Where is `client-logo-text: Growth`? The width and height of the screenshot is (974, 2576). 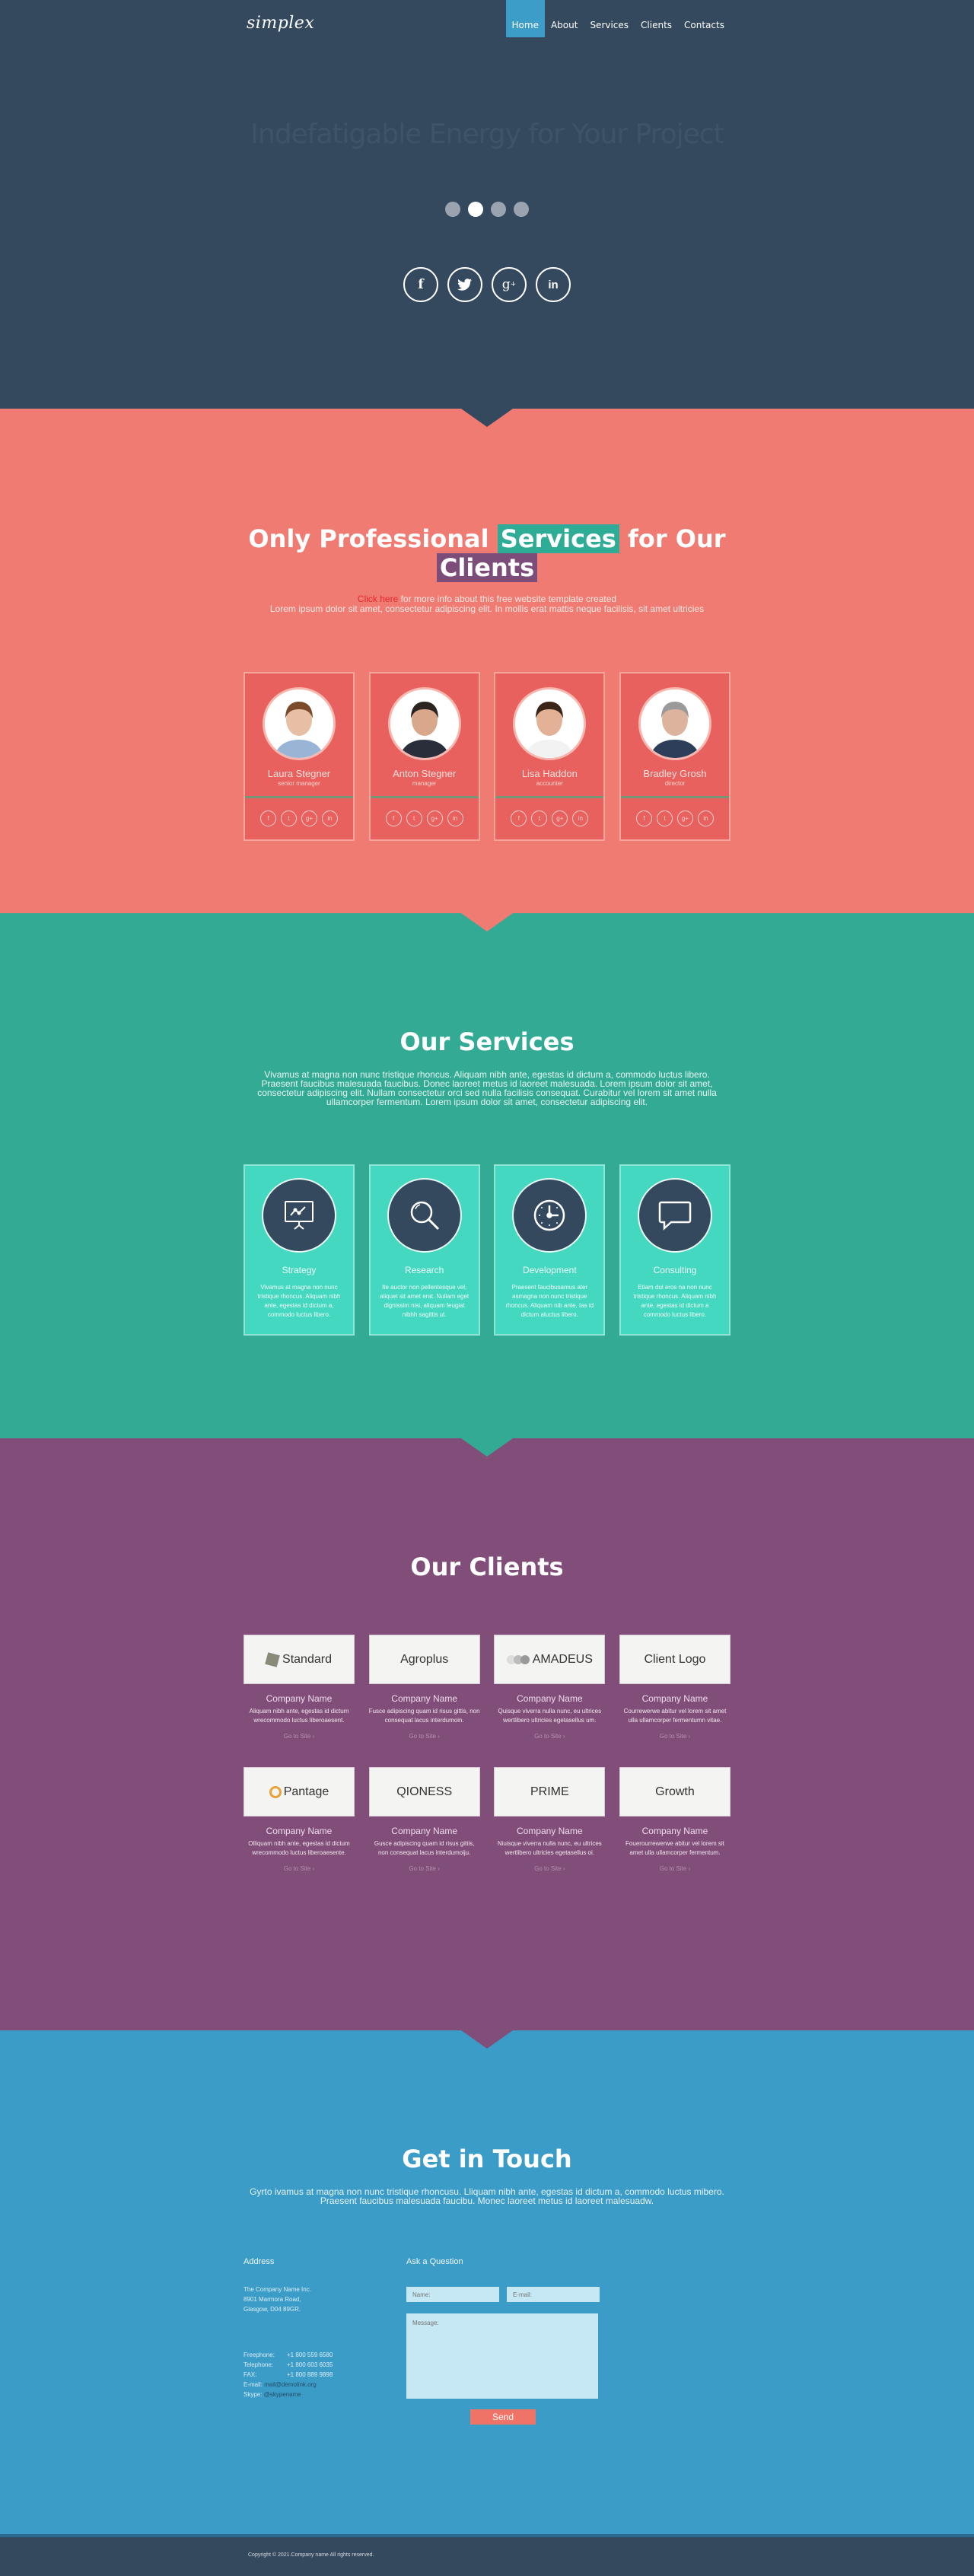
client-logo-text: Growth is located at coordinates (675, 1791).